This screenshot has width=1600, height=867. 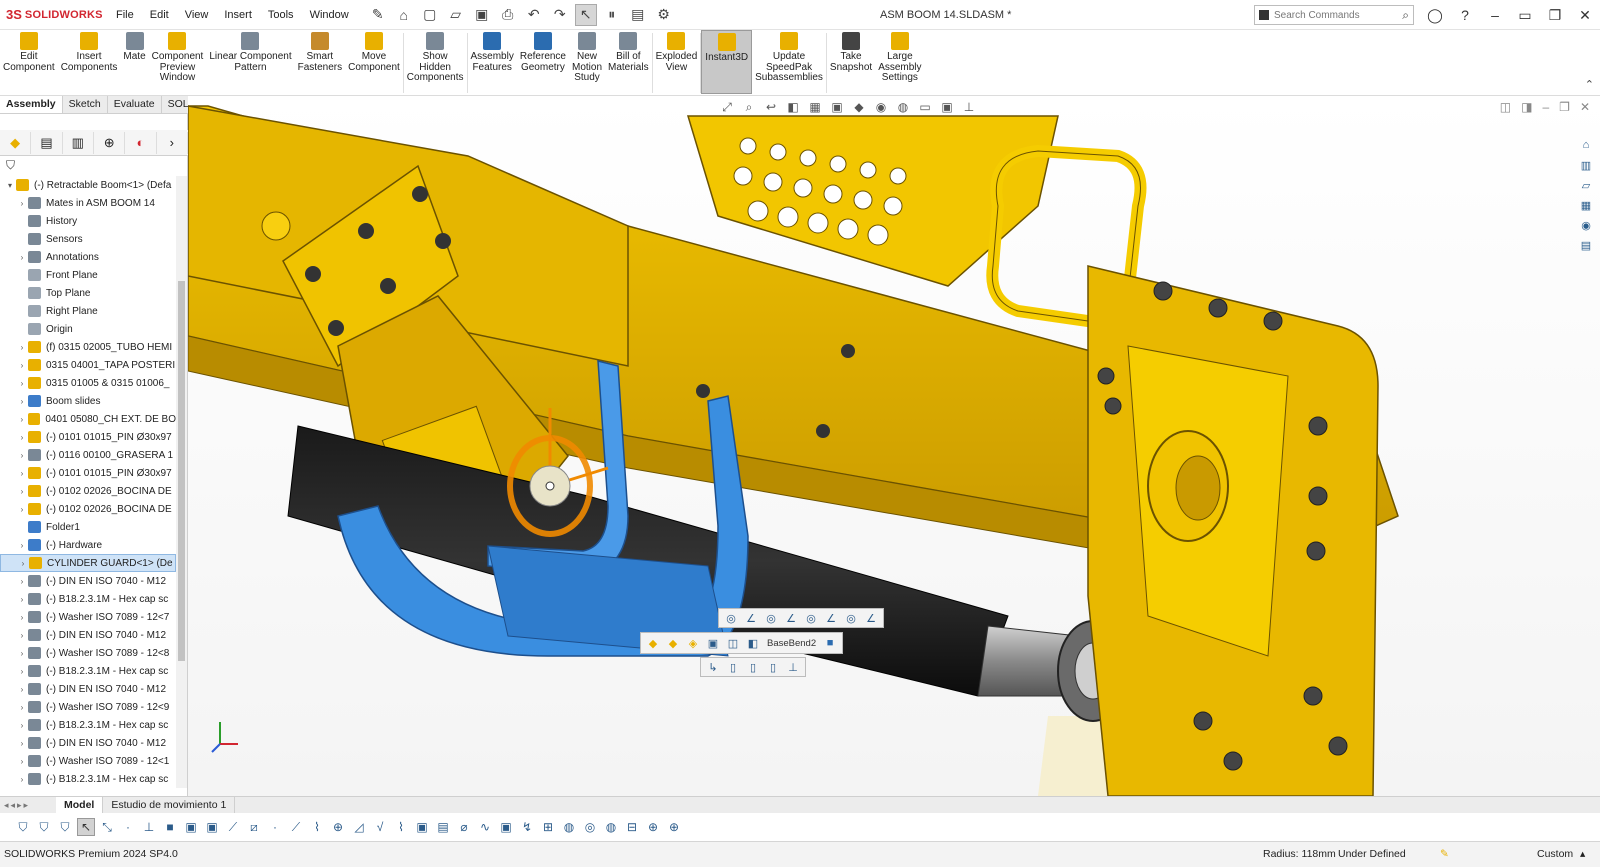 What do you see at coordinates (88, 653) in the screenshot?
I see `tree-item: › (-) Washer ISO 7089 - 12<8` at bounding box center [88, 653].